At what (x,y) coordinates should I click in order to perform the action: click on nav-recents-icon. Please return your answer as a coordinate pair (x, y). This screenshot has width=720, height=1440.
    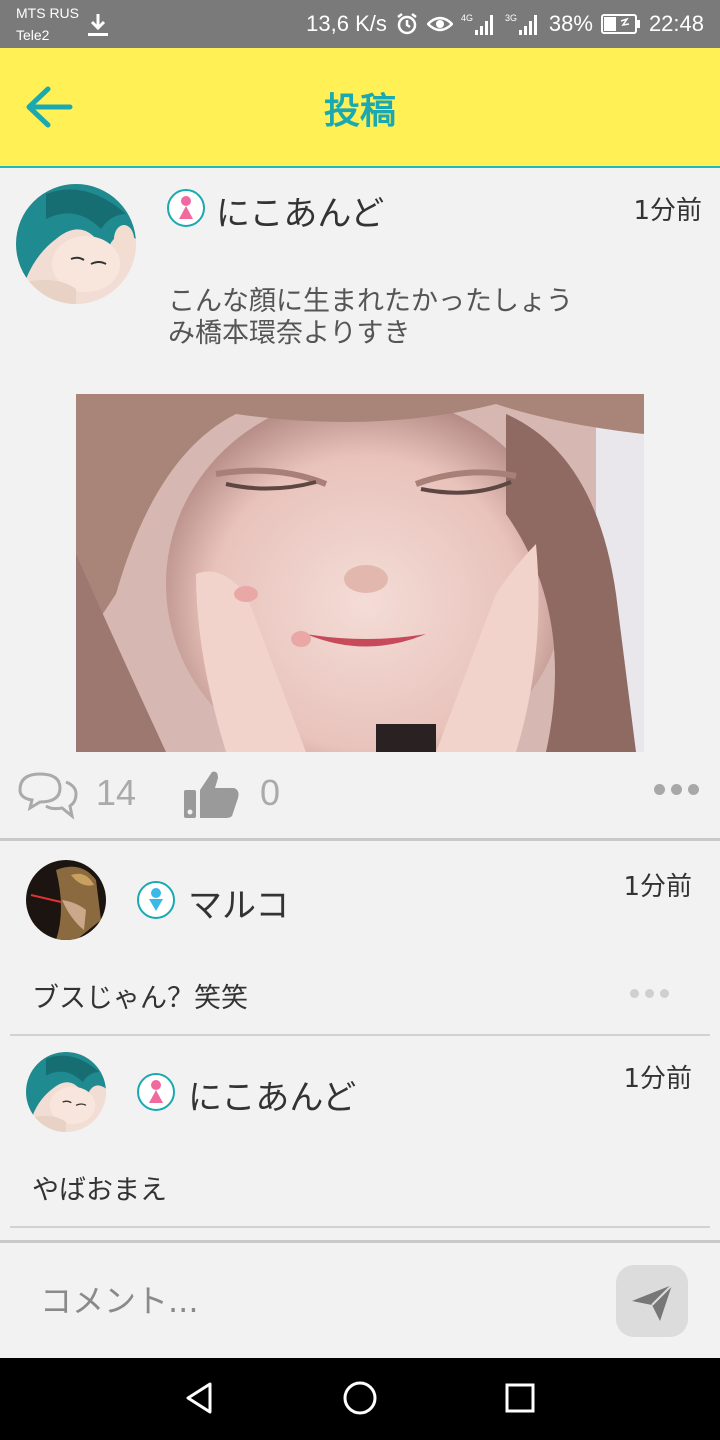
    Looking at the image, I should click on (520, 1398).